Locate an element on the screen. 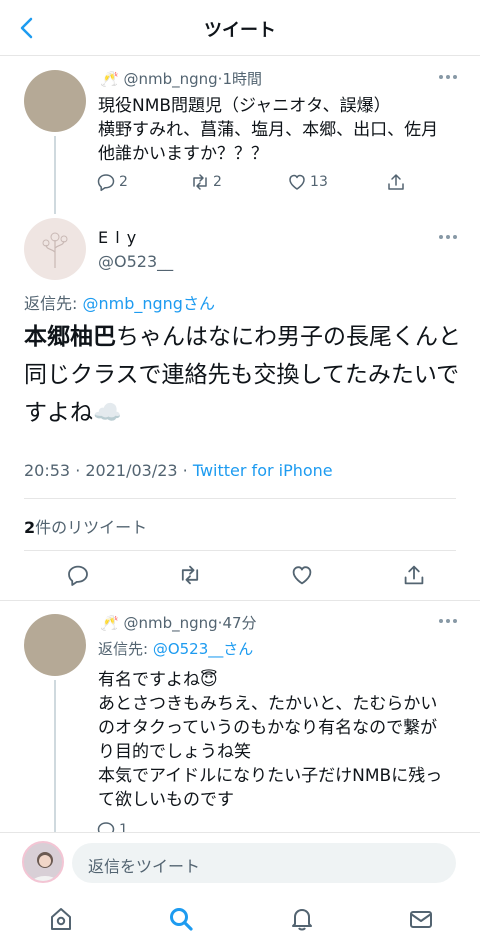 The height and width of the screenshot is (940, 480). like-button: 13 is located at coordinates (336, 182).